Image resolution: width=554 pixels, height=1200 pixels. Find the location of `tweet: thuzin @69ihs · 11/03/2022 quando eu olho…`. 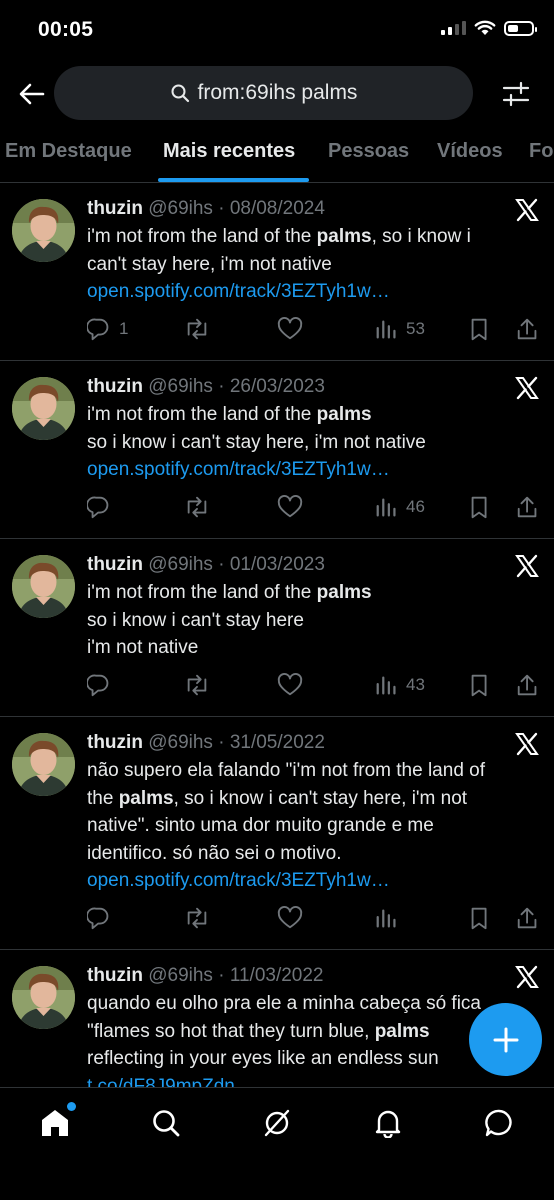

tweet: thuzin @69ihs · 11/03/2022 quando eu olho… is located at coordinates (277, 1018).